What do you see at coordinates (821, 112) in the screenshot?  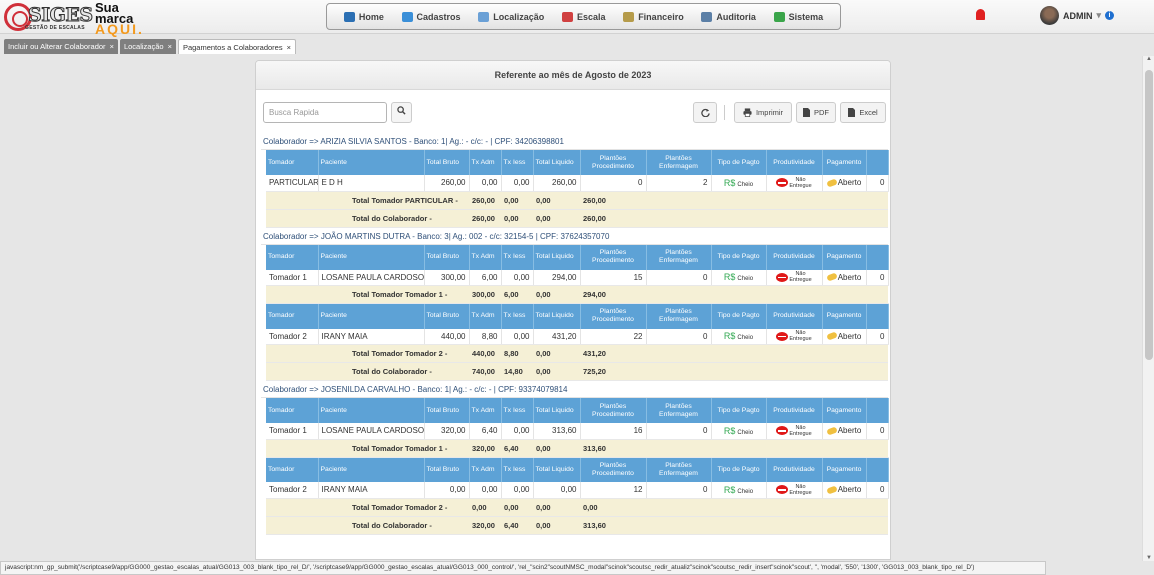 I see `pdf-label: PDF` at bounding box center [821, 112].